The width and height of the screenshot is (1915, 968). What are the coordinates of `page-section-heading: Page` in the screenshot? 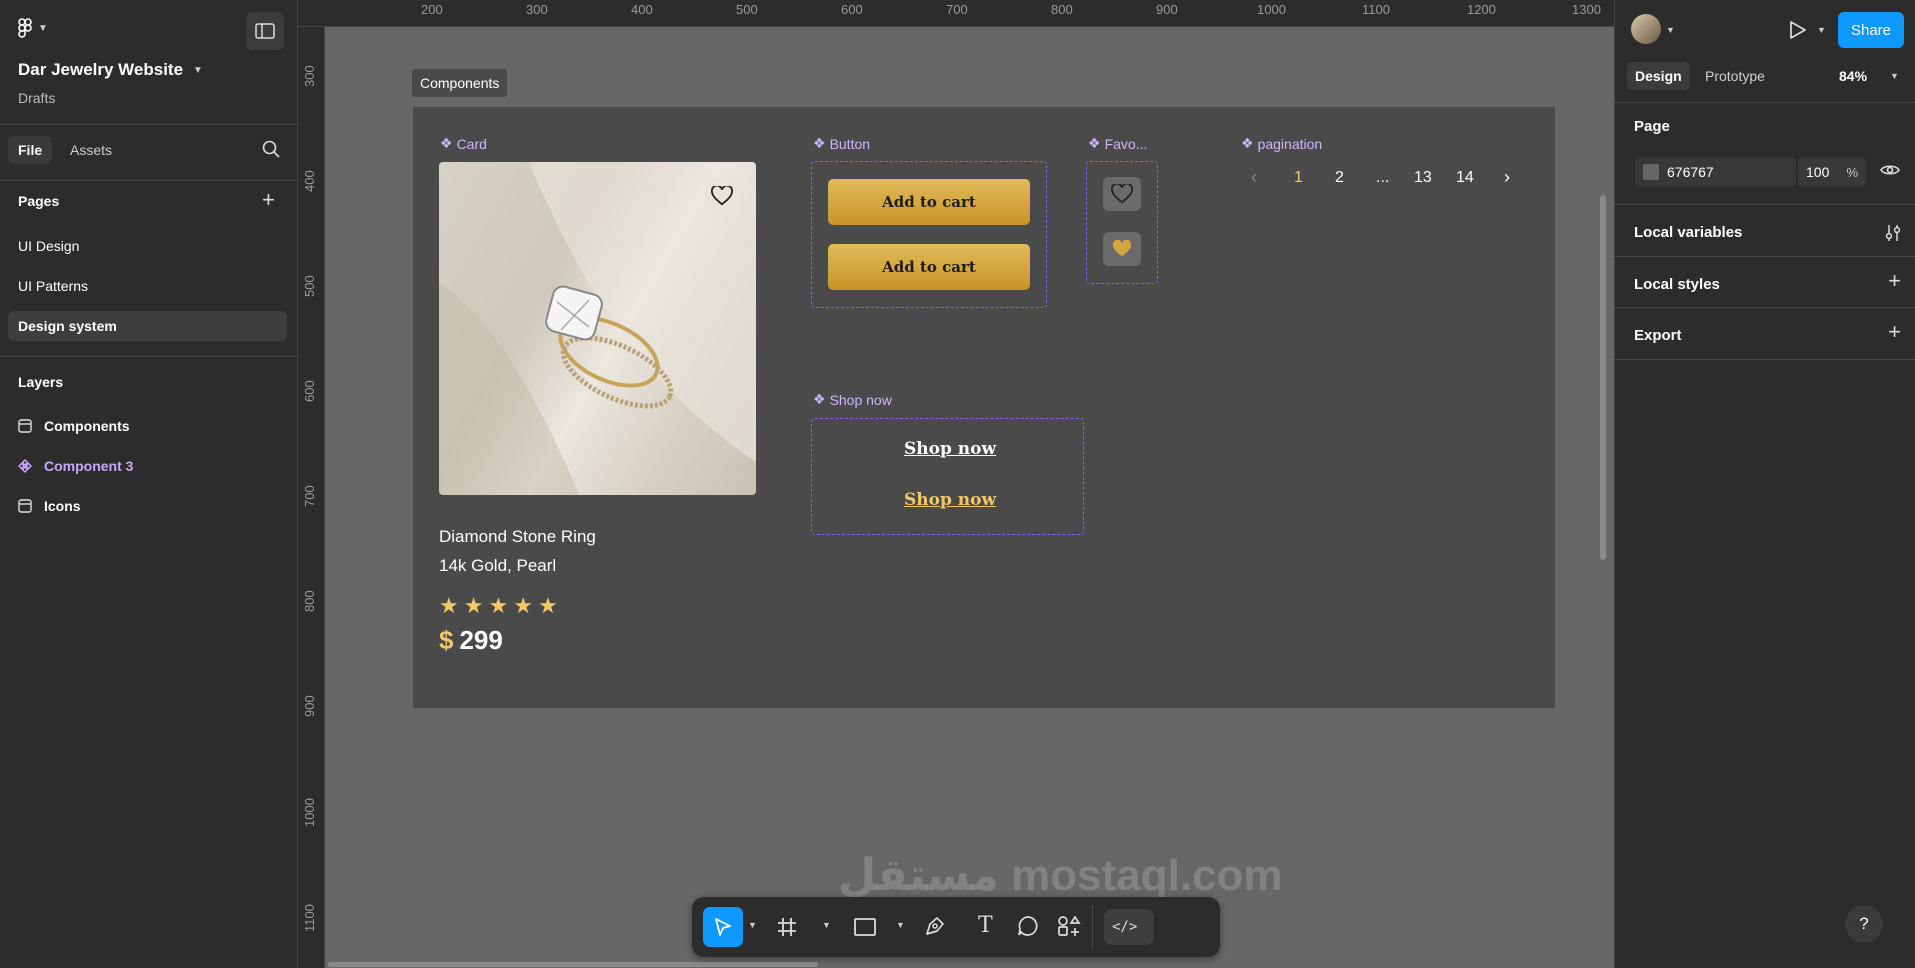 It's located at (1652, 126).